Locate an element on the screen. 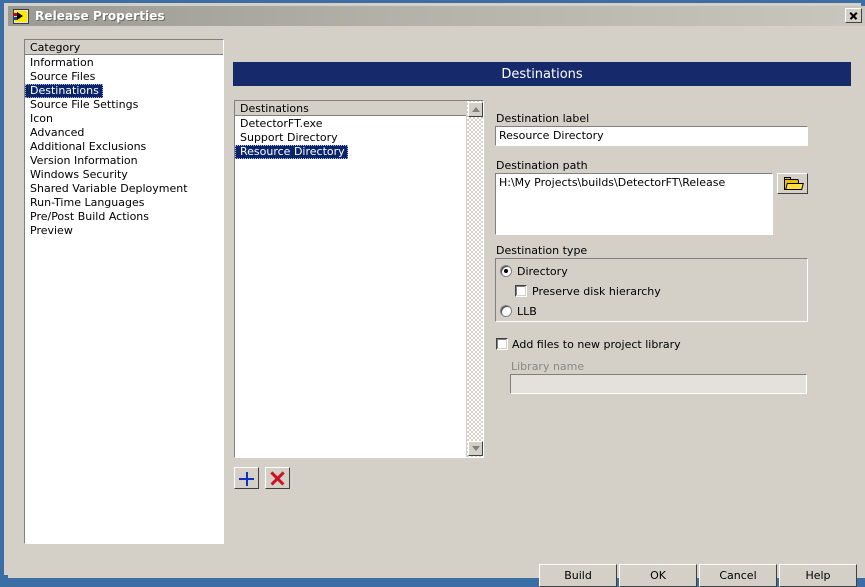 The width and height of the screenshot is (865, 587). page-title: Destinations is located at coordinates (542, 74).